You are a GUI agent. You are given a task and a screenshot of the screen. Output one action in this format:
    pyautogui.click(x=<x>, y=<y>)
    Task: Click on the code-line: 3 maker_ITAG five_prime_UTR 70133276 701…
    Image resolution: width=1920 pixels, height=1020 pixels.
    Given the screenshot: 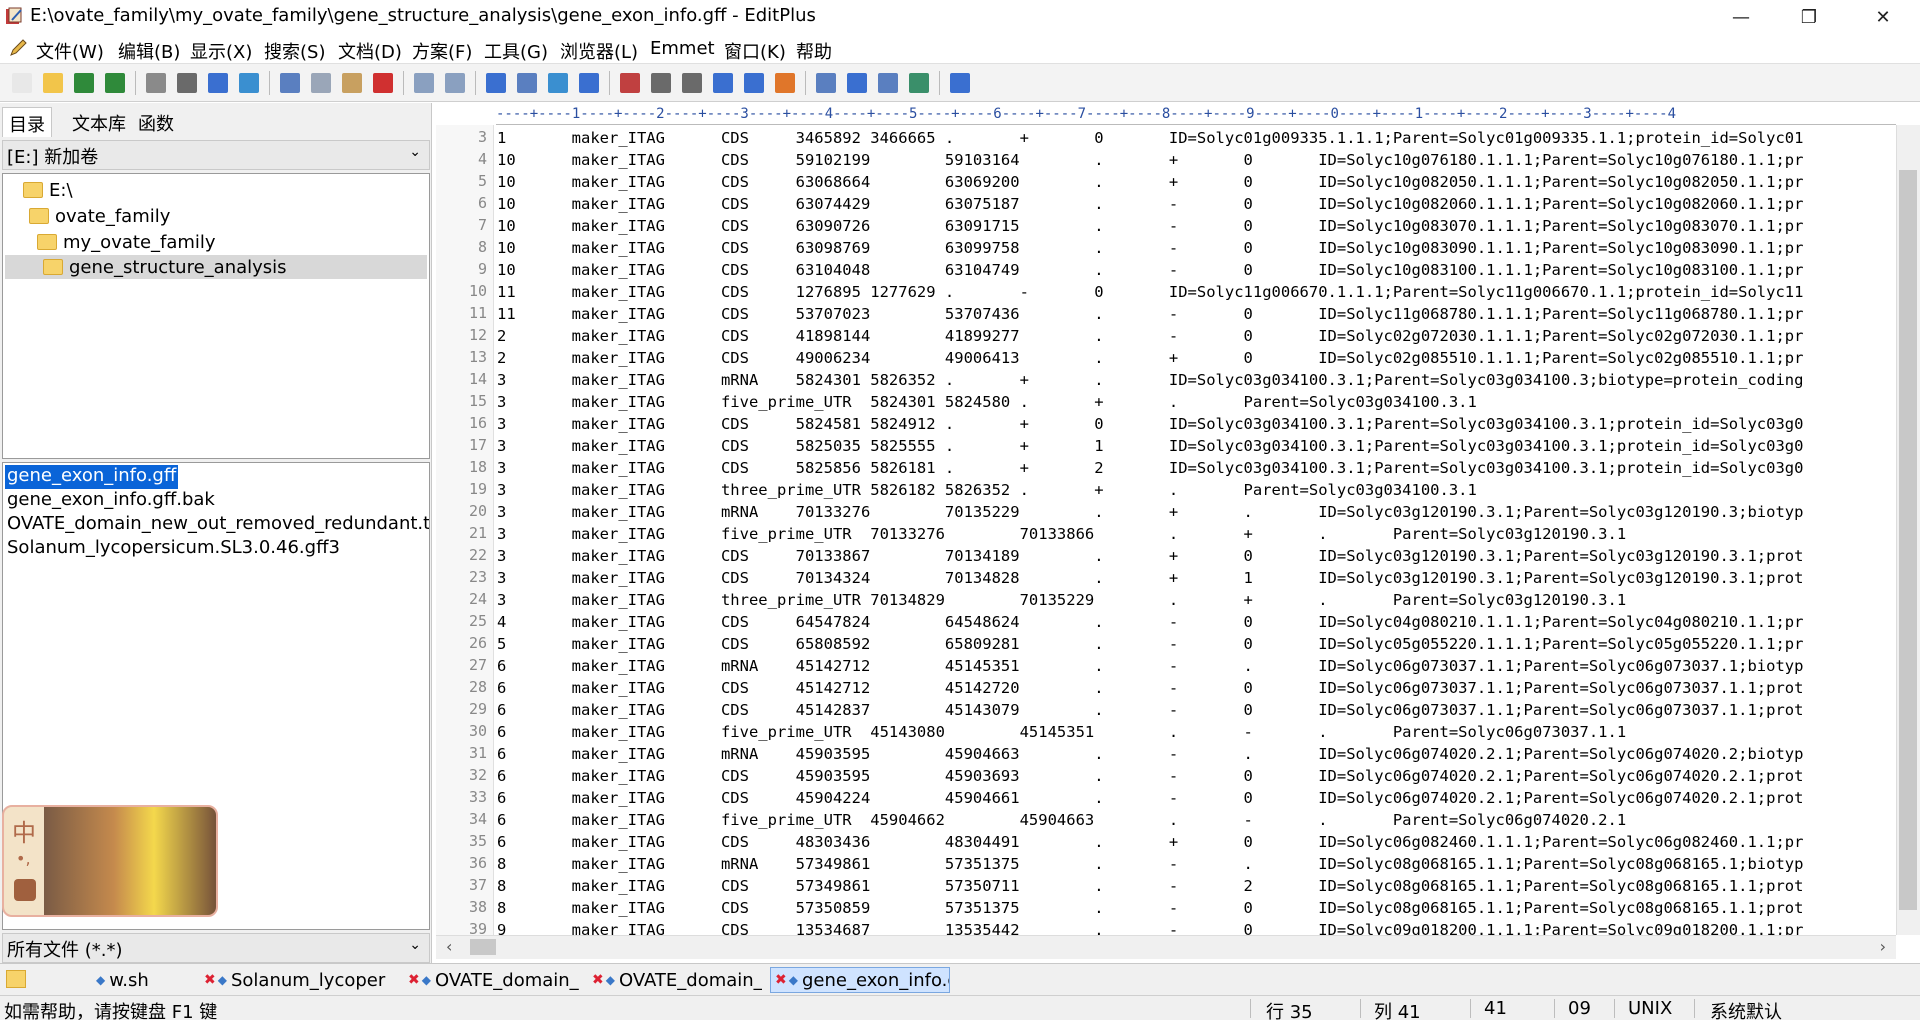 What is the action you would take?
    pyautogui.click(x=1061, y=534)
    